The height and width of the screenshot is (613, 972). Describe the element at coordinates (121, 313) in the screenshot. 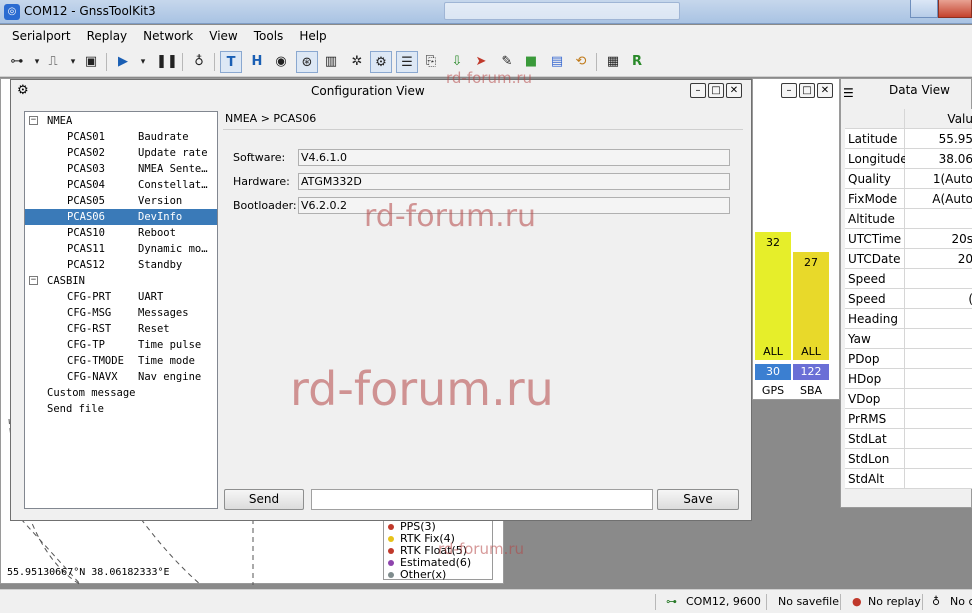

I see `tree-item: CFG-MSG Messages` at that location.